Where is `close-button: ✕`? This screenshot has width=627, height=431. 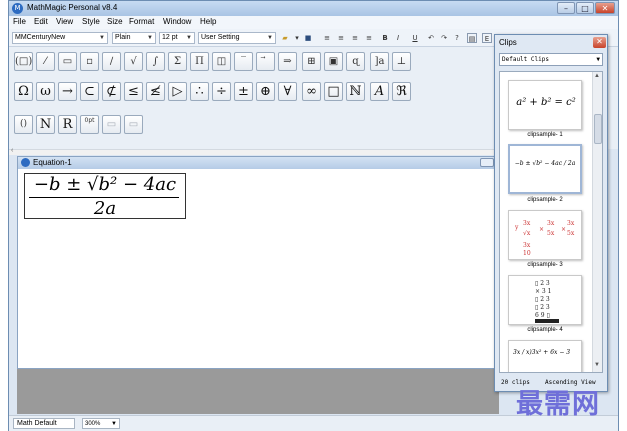 close-button: ✕ is located at coordinates (605, 8).